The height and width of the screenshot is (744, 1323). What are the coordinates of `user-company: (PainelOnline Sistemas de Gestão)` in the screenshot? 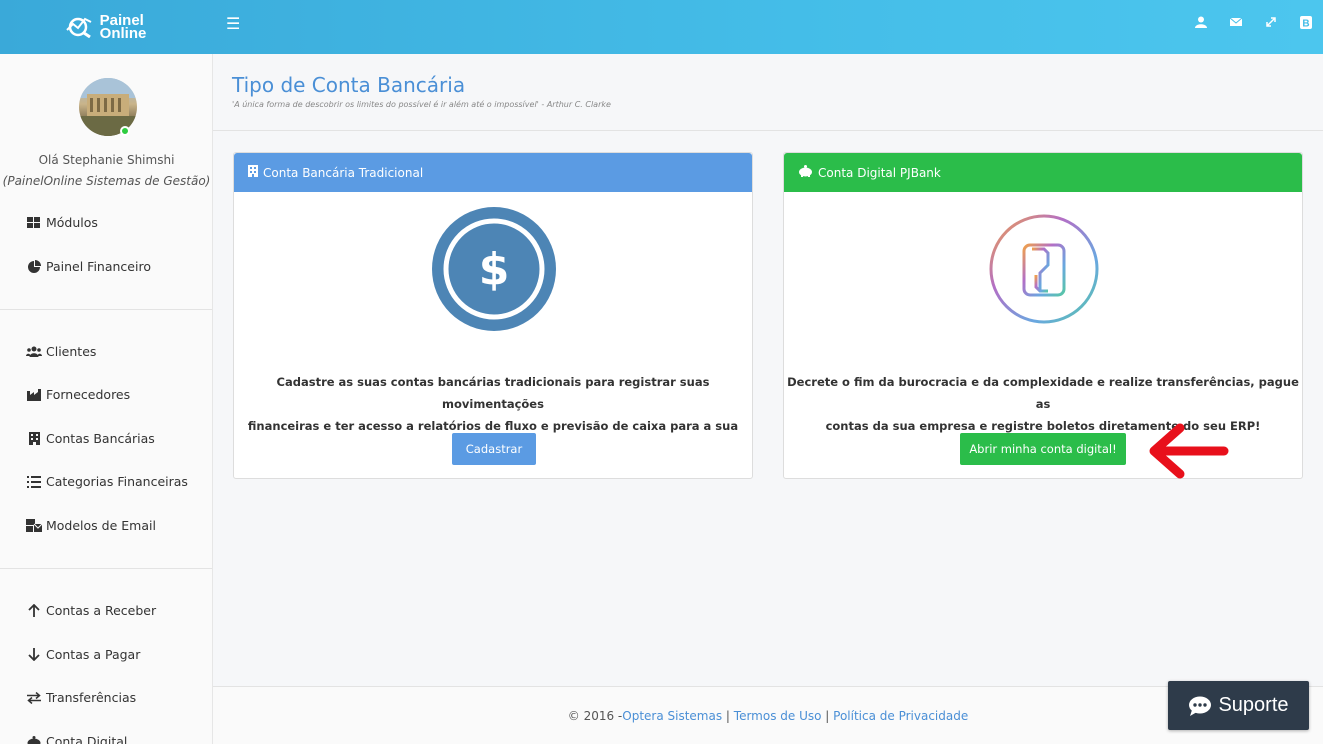 It's located at (106, 181).